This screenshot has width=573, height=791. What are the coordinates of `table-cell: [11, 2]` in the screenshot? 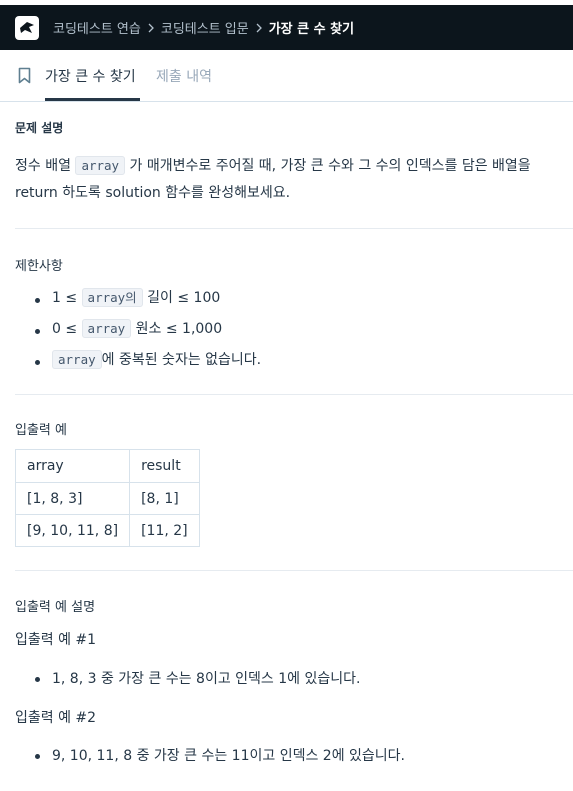 It's located at (164, 530).